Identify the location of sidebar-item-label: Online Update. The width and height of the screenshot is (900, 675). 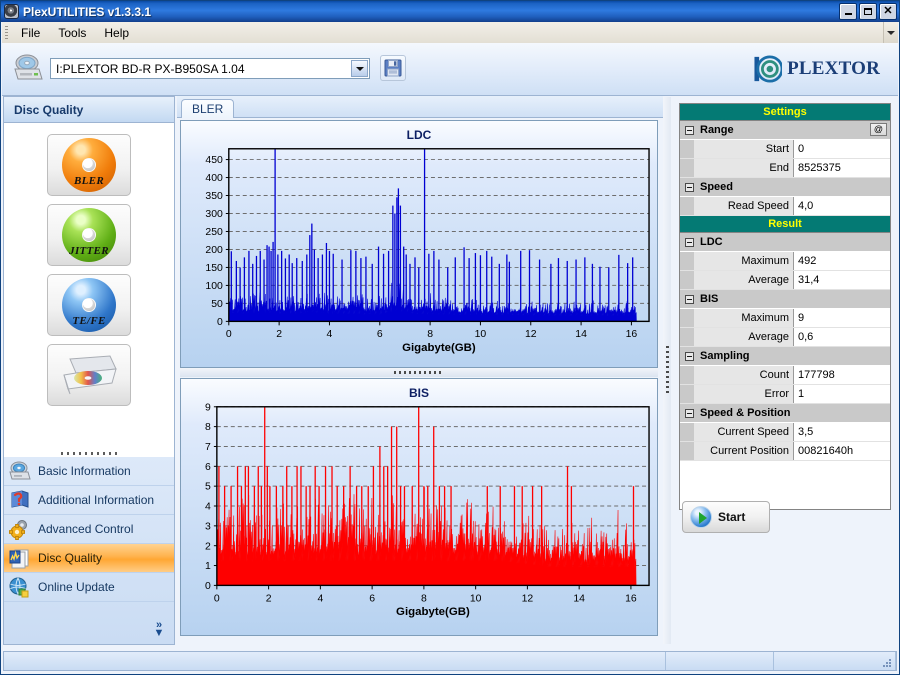
(76, 587).